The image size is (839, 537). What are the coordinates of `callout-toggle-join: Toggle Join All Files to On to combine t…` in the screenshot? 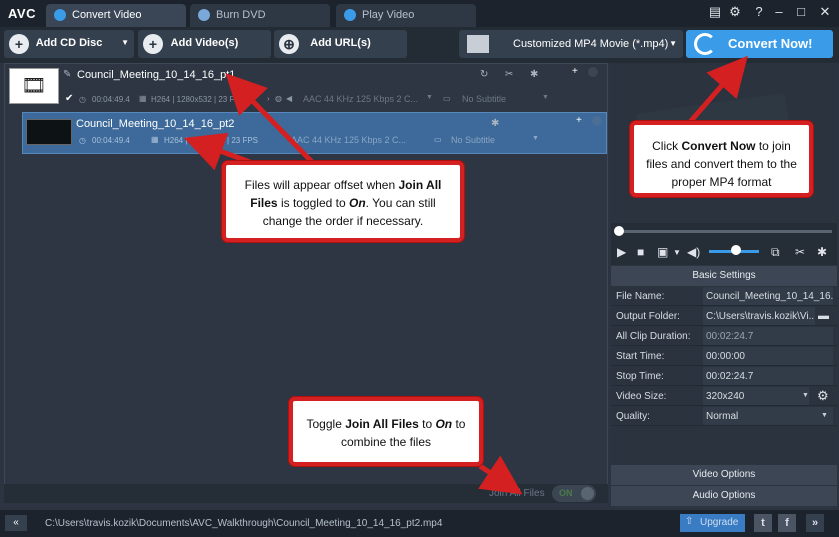 It's located at (386, 431).